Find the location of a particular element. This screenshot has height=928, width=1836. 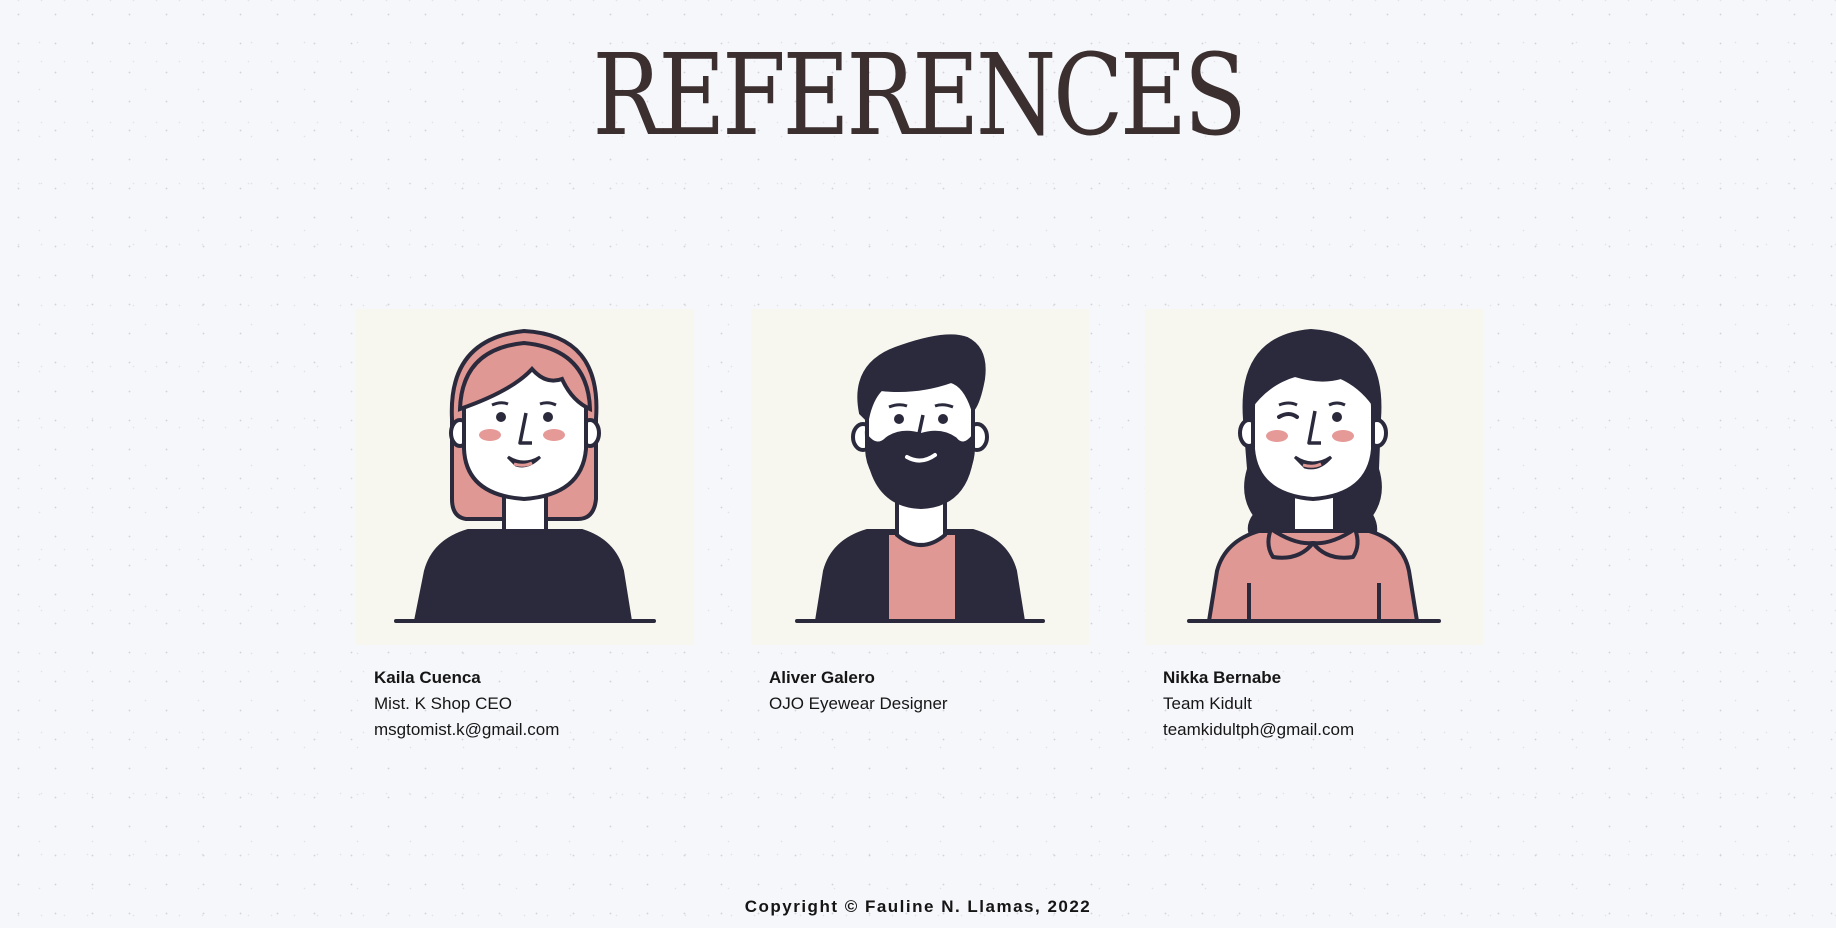

copyright-footer: Copyright © Fauline N. Llamas, 2022 is located at coordinates (918, 906).